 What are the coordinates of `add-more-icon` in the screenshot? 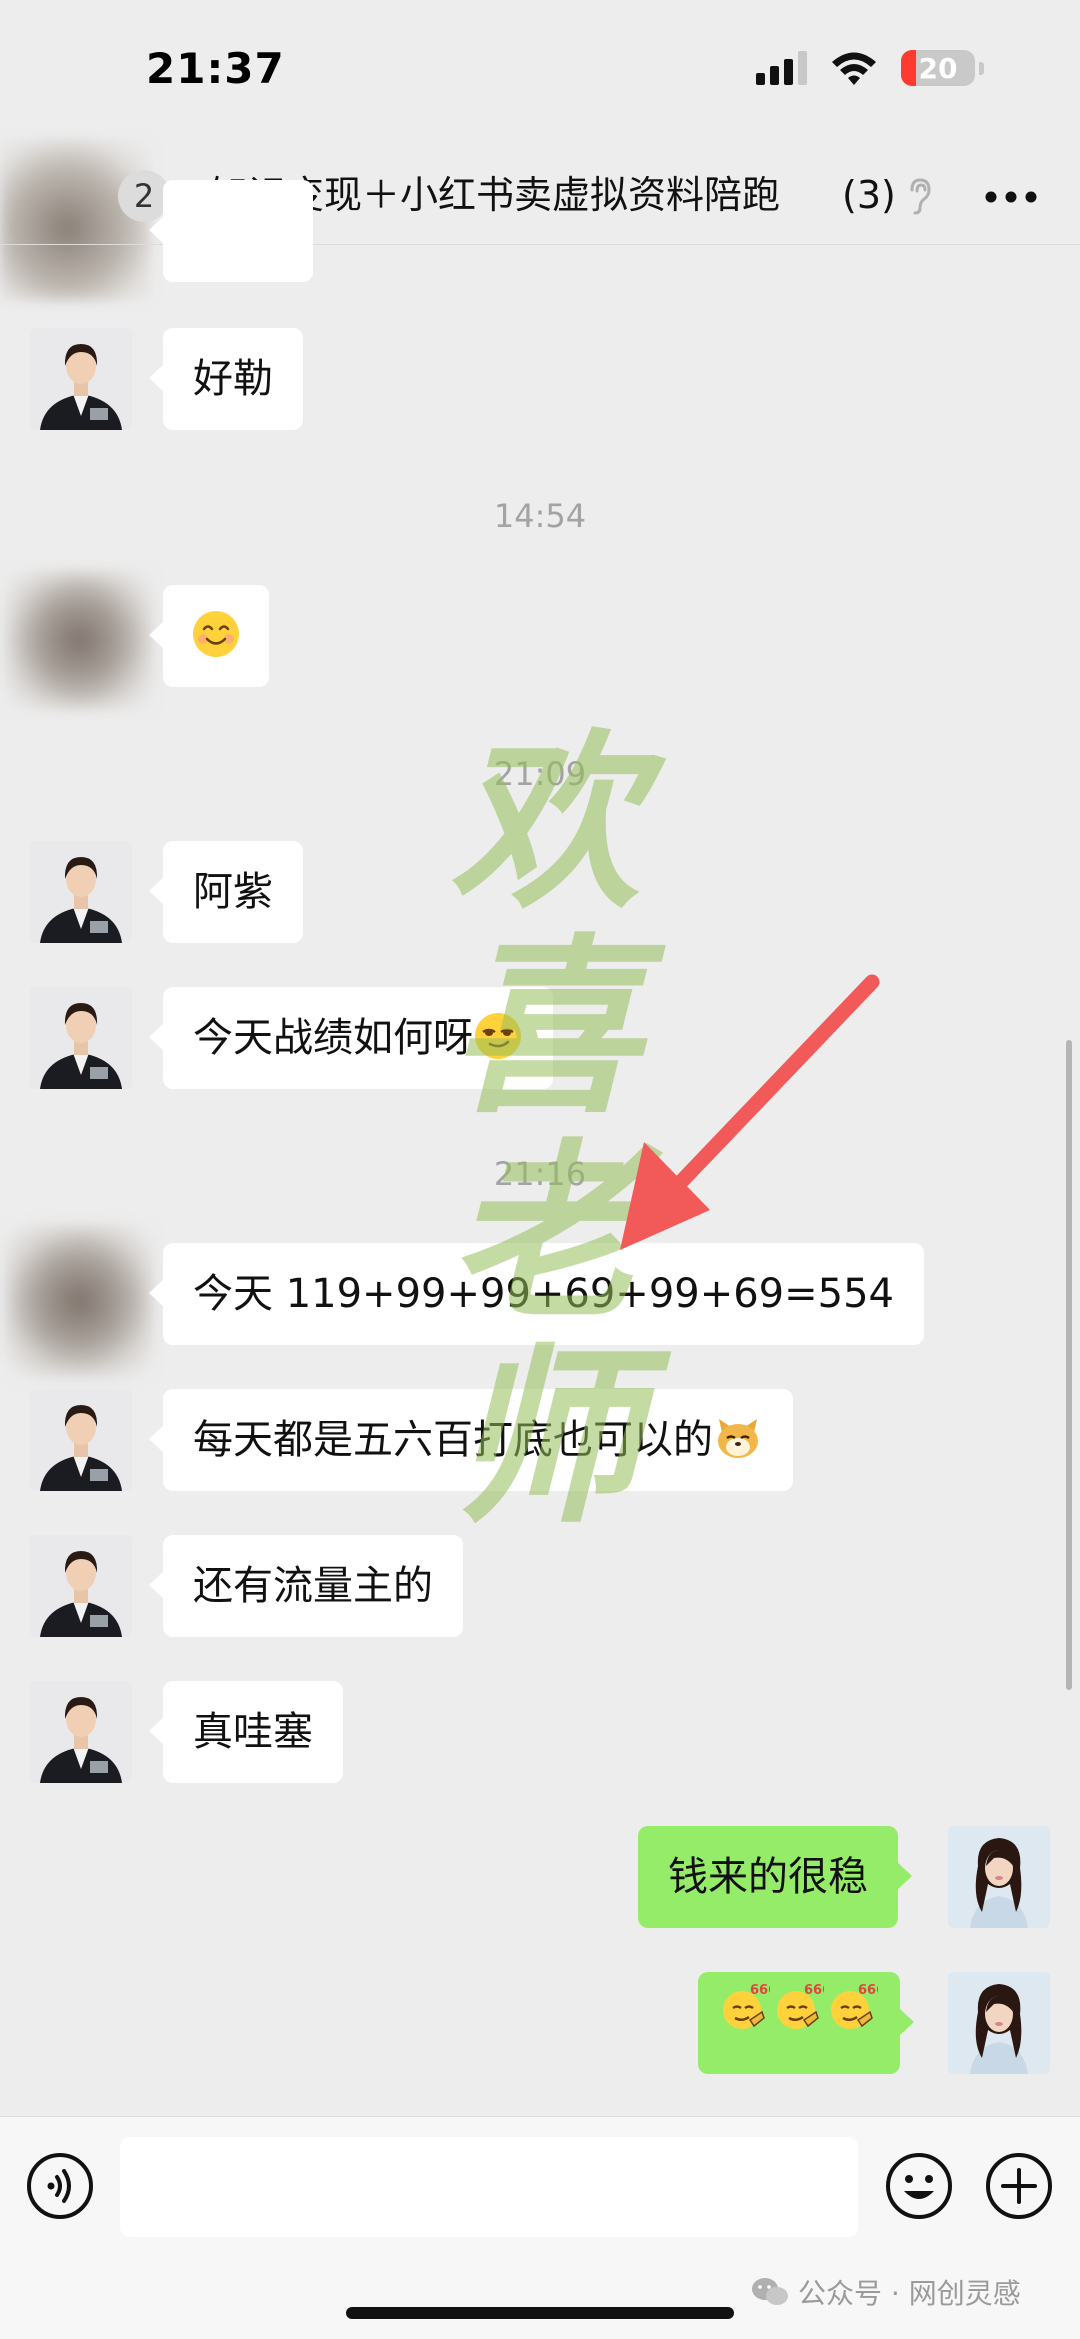 It's located at (1019, 2186).